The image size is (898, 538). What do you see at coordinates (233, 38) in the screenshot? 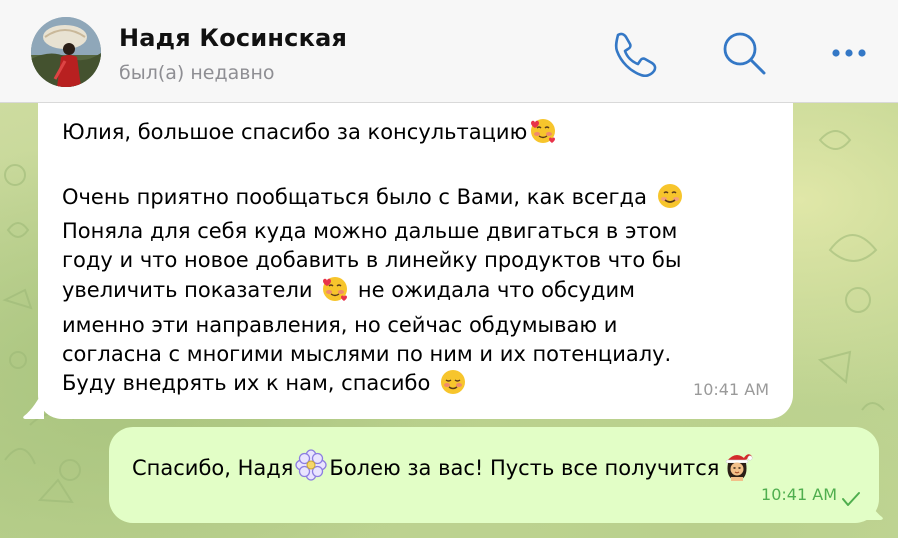
I see `contact-name: Надя Косинская` at bounding box center [233, 38].